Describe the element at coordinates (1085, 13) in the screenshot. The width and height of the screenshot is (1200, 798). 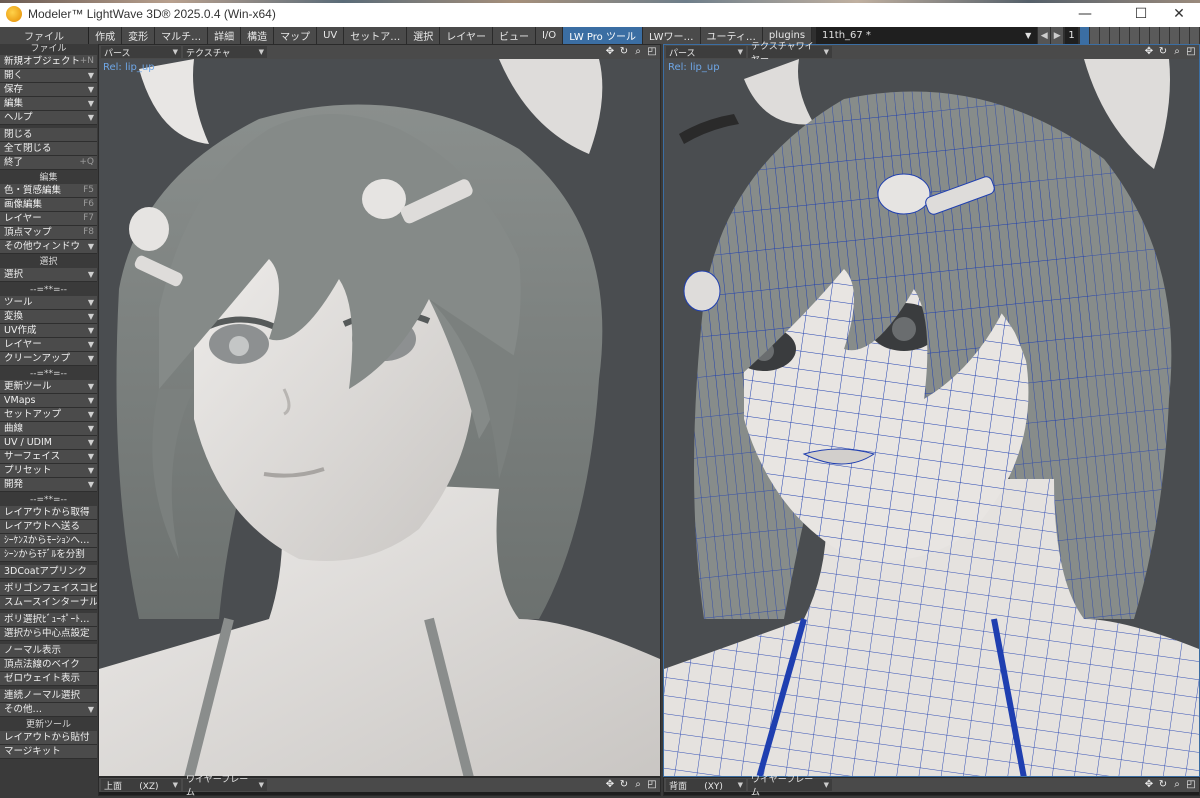
I see `minimize-button: —` at that location.